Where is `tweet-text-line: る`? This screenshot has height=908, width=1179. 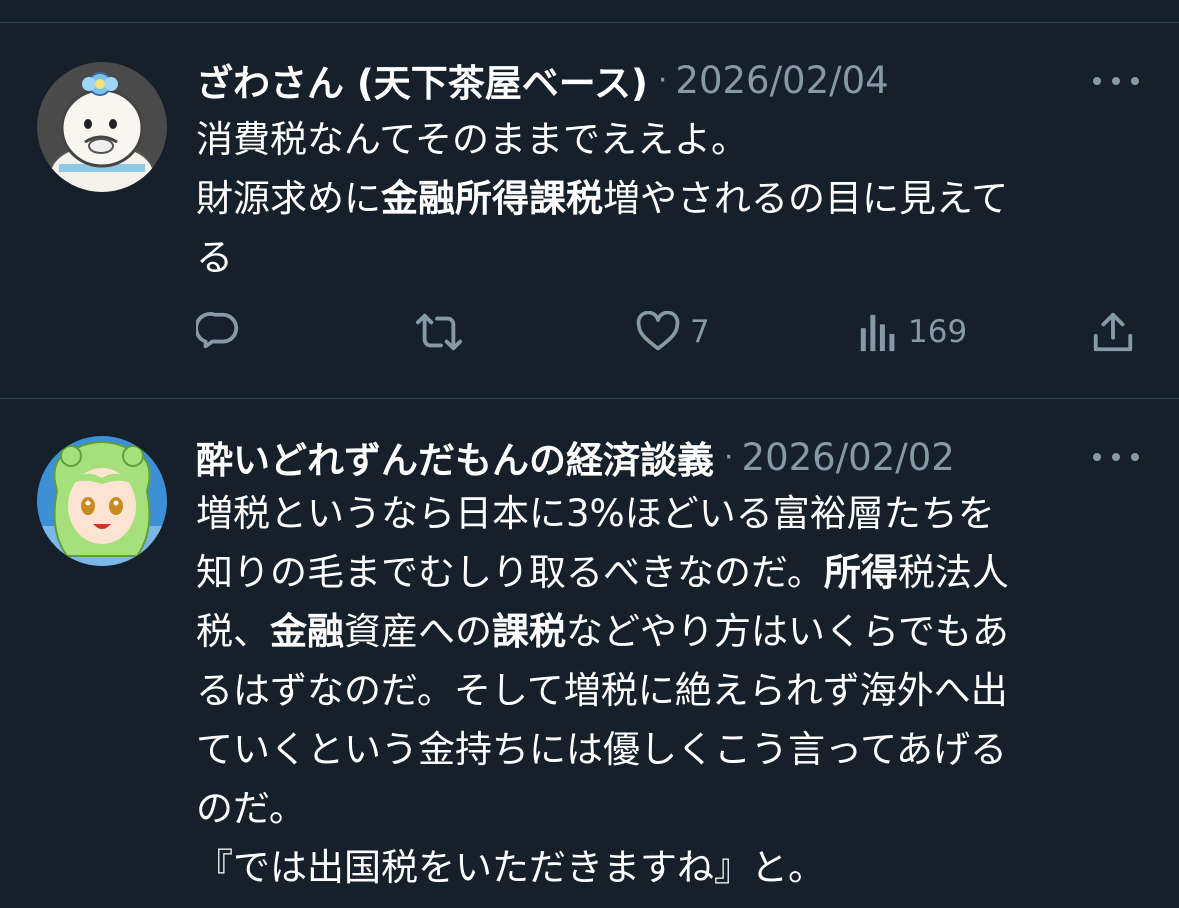
tweet-text-line: る is located at coordinates (602, 257).